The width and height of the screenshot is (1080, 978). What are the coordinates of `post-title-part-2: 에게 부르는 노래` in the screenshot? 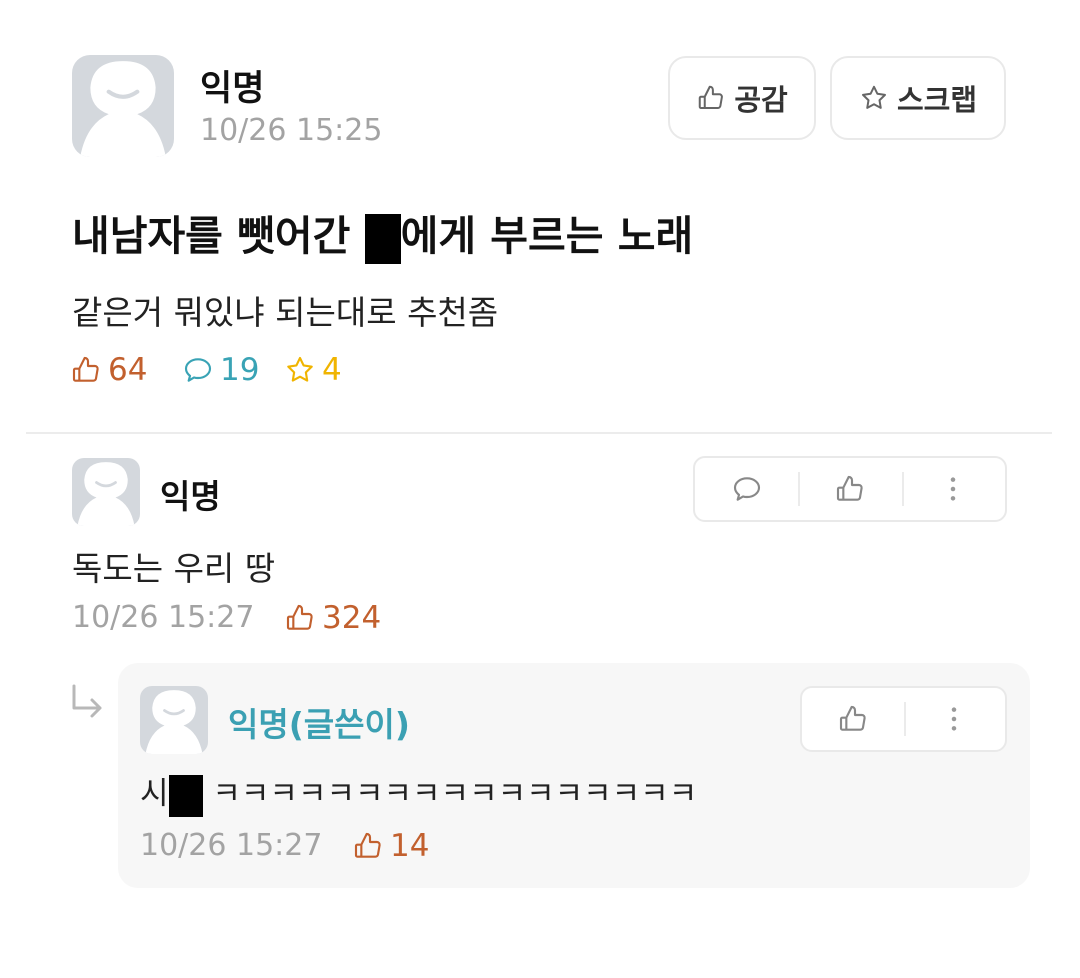 It's located at (547, 236).